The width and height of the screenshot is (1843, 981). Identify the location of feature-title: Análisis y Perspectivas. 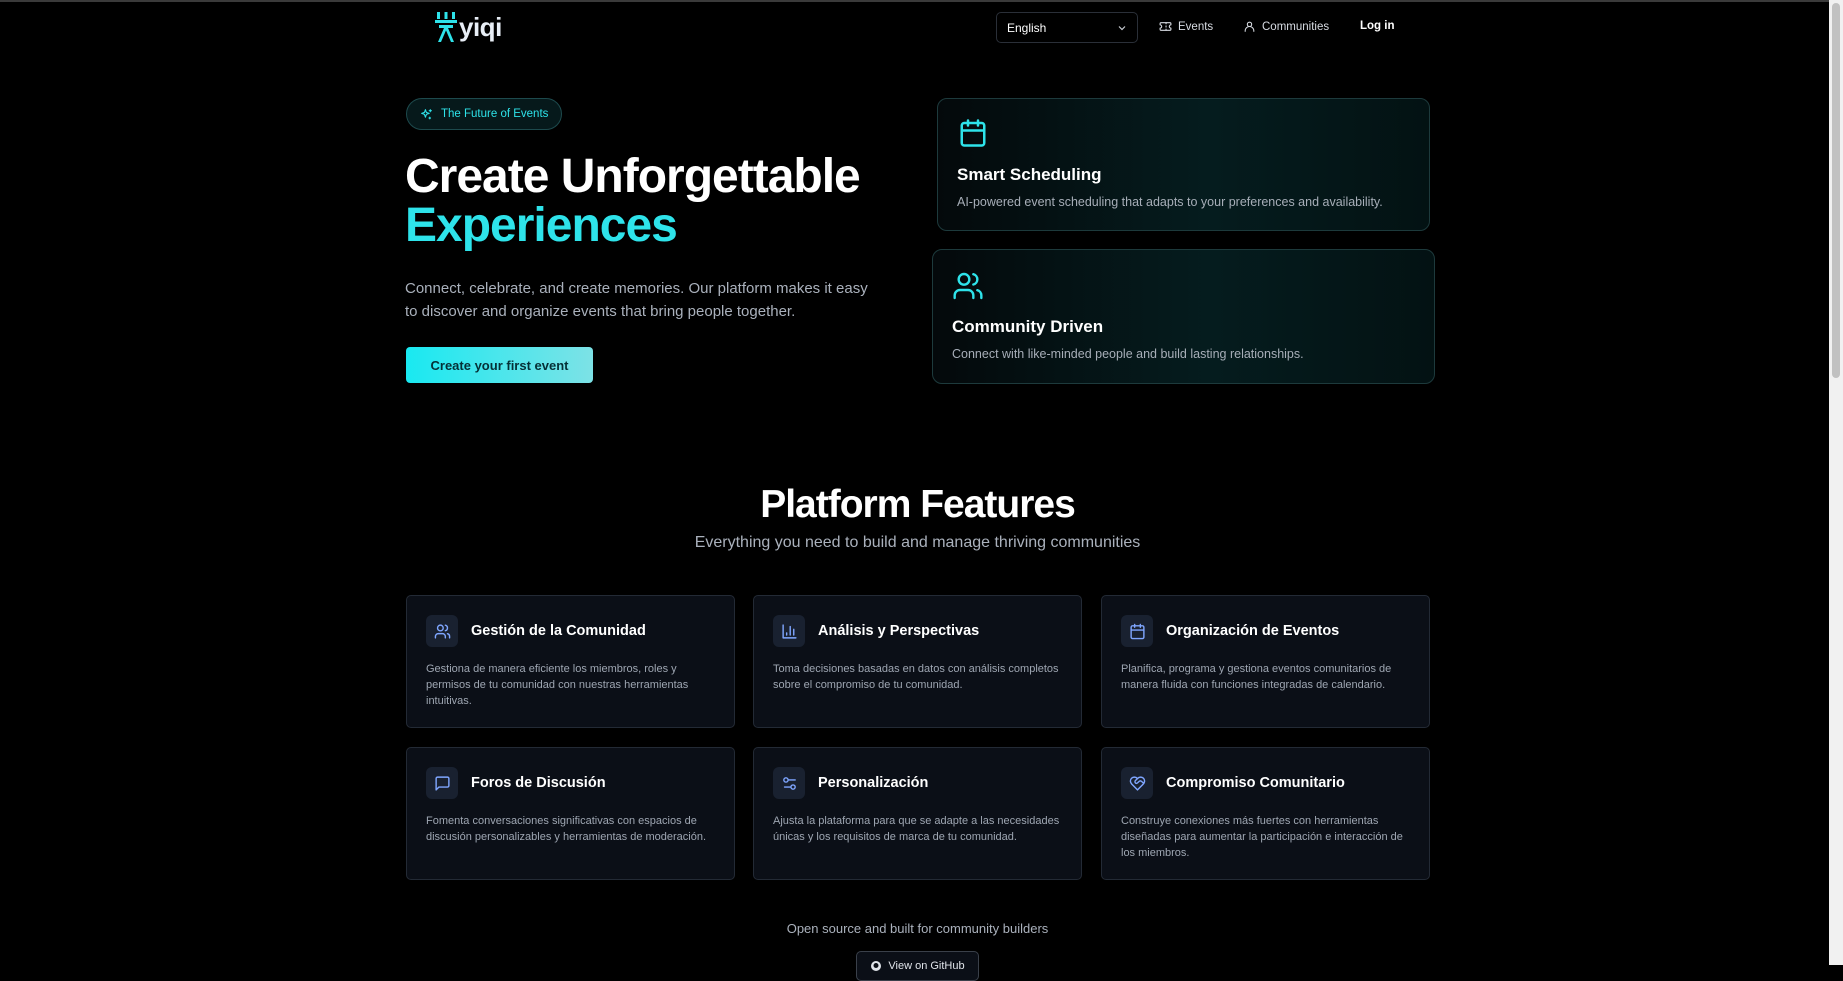
(899, 631).